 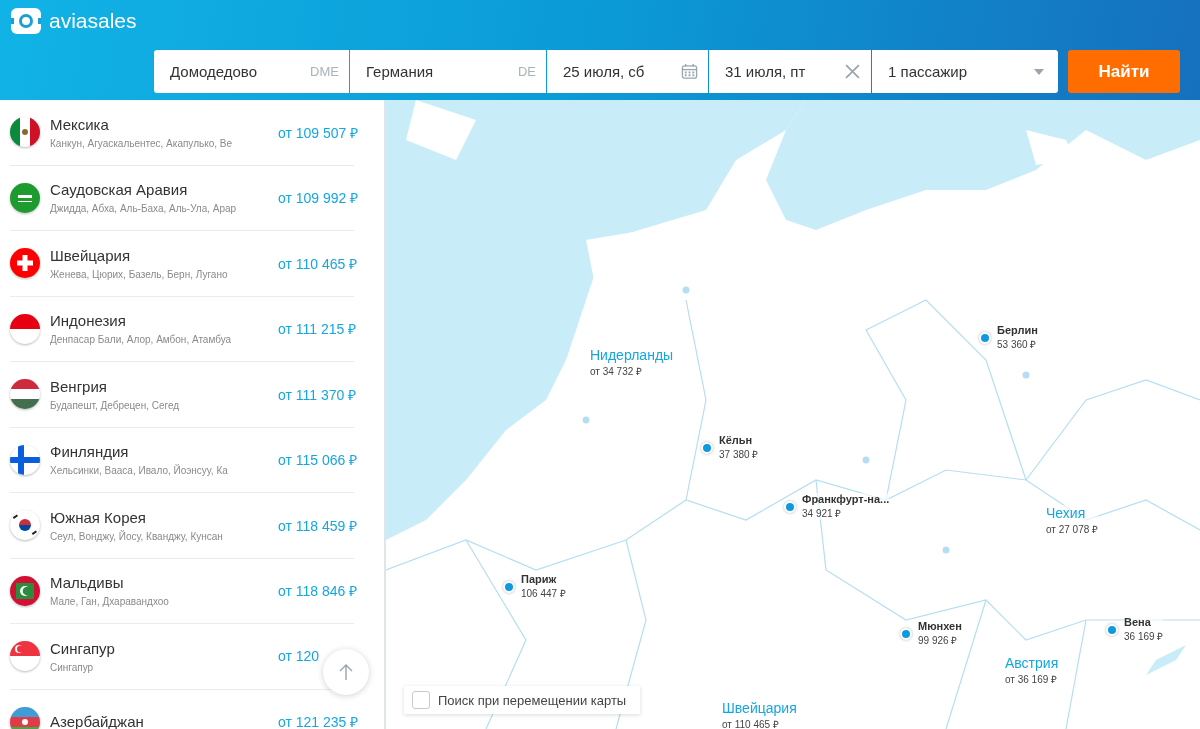 I want to click on country-price: от 110 465 ₽, so click(x=751, y=723).